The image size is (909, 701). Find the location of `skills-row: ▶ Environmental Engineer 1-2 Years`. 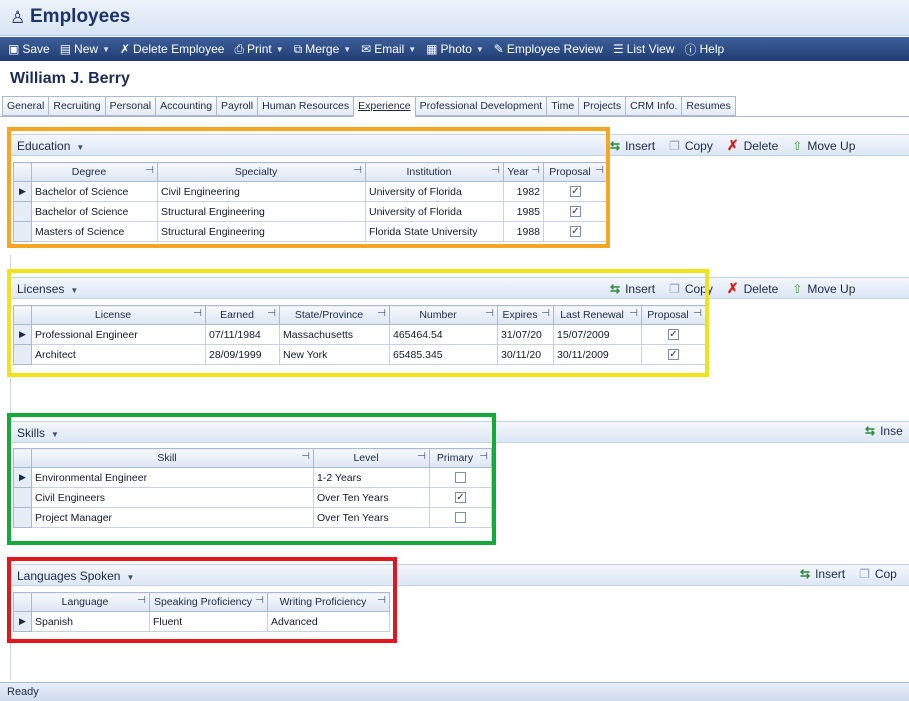

skills-row: ▶ Environmental Engineer 1-2 Years is located at coordinates (252, 477).